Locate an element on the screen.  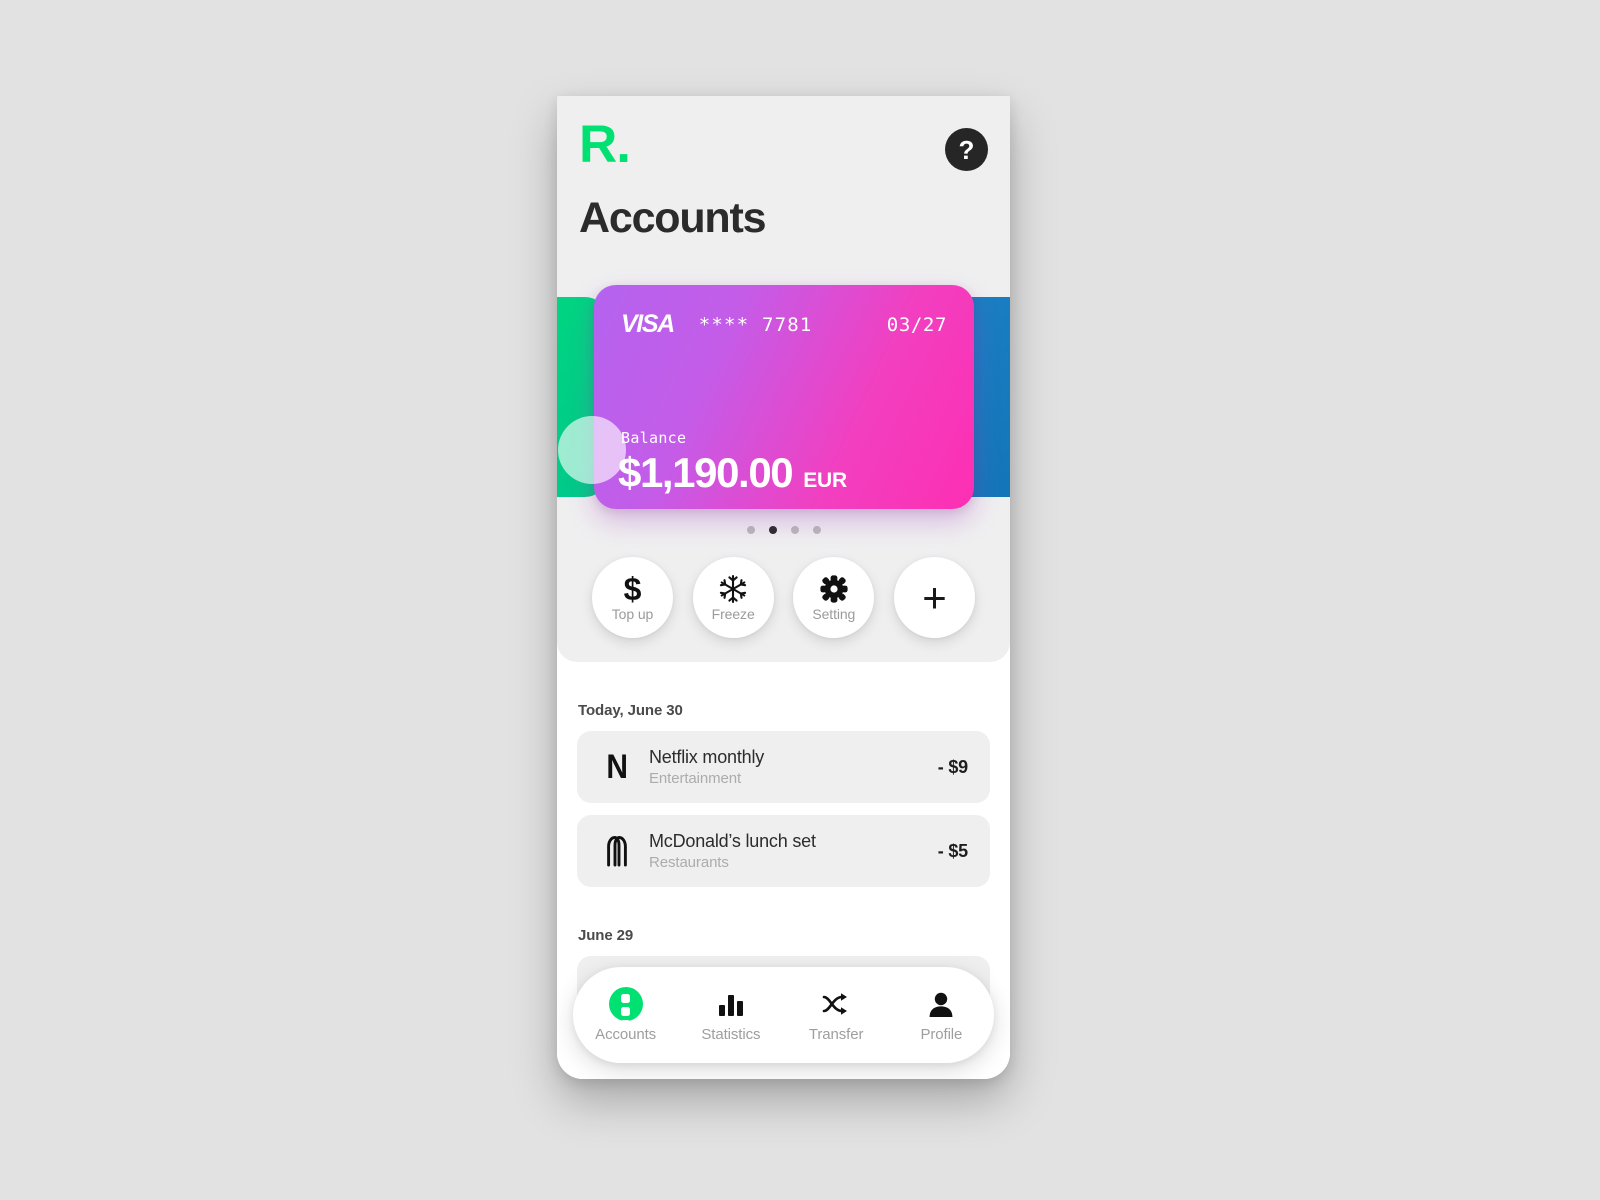
transaction-text: McDonald’s lunch set Restaurants is located at coordinates (793, 851).